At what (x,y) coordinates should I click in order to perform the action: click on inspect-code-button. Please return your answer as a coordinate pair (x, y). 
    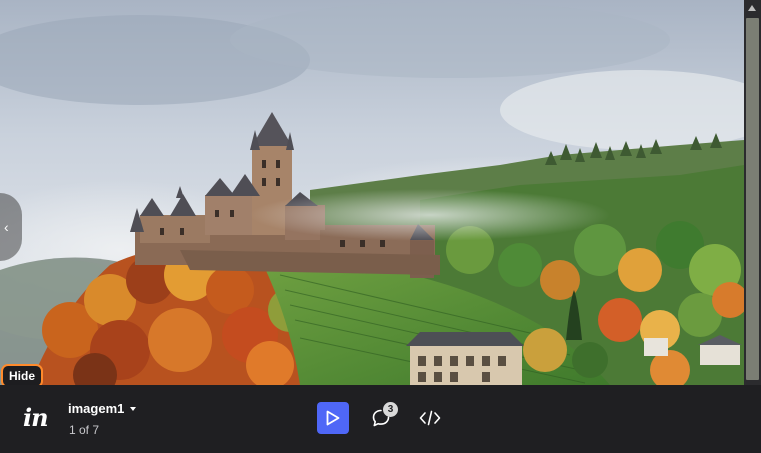
    Looking at the image, I should click on (430, 418).